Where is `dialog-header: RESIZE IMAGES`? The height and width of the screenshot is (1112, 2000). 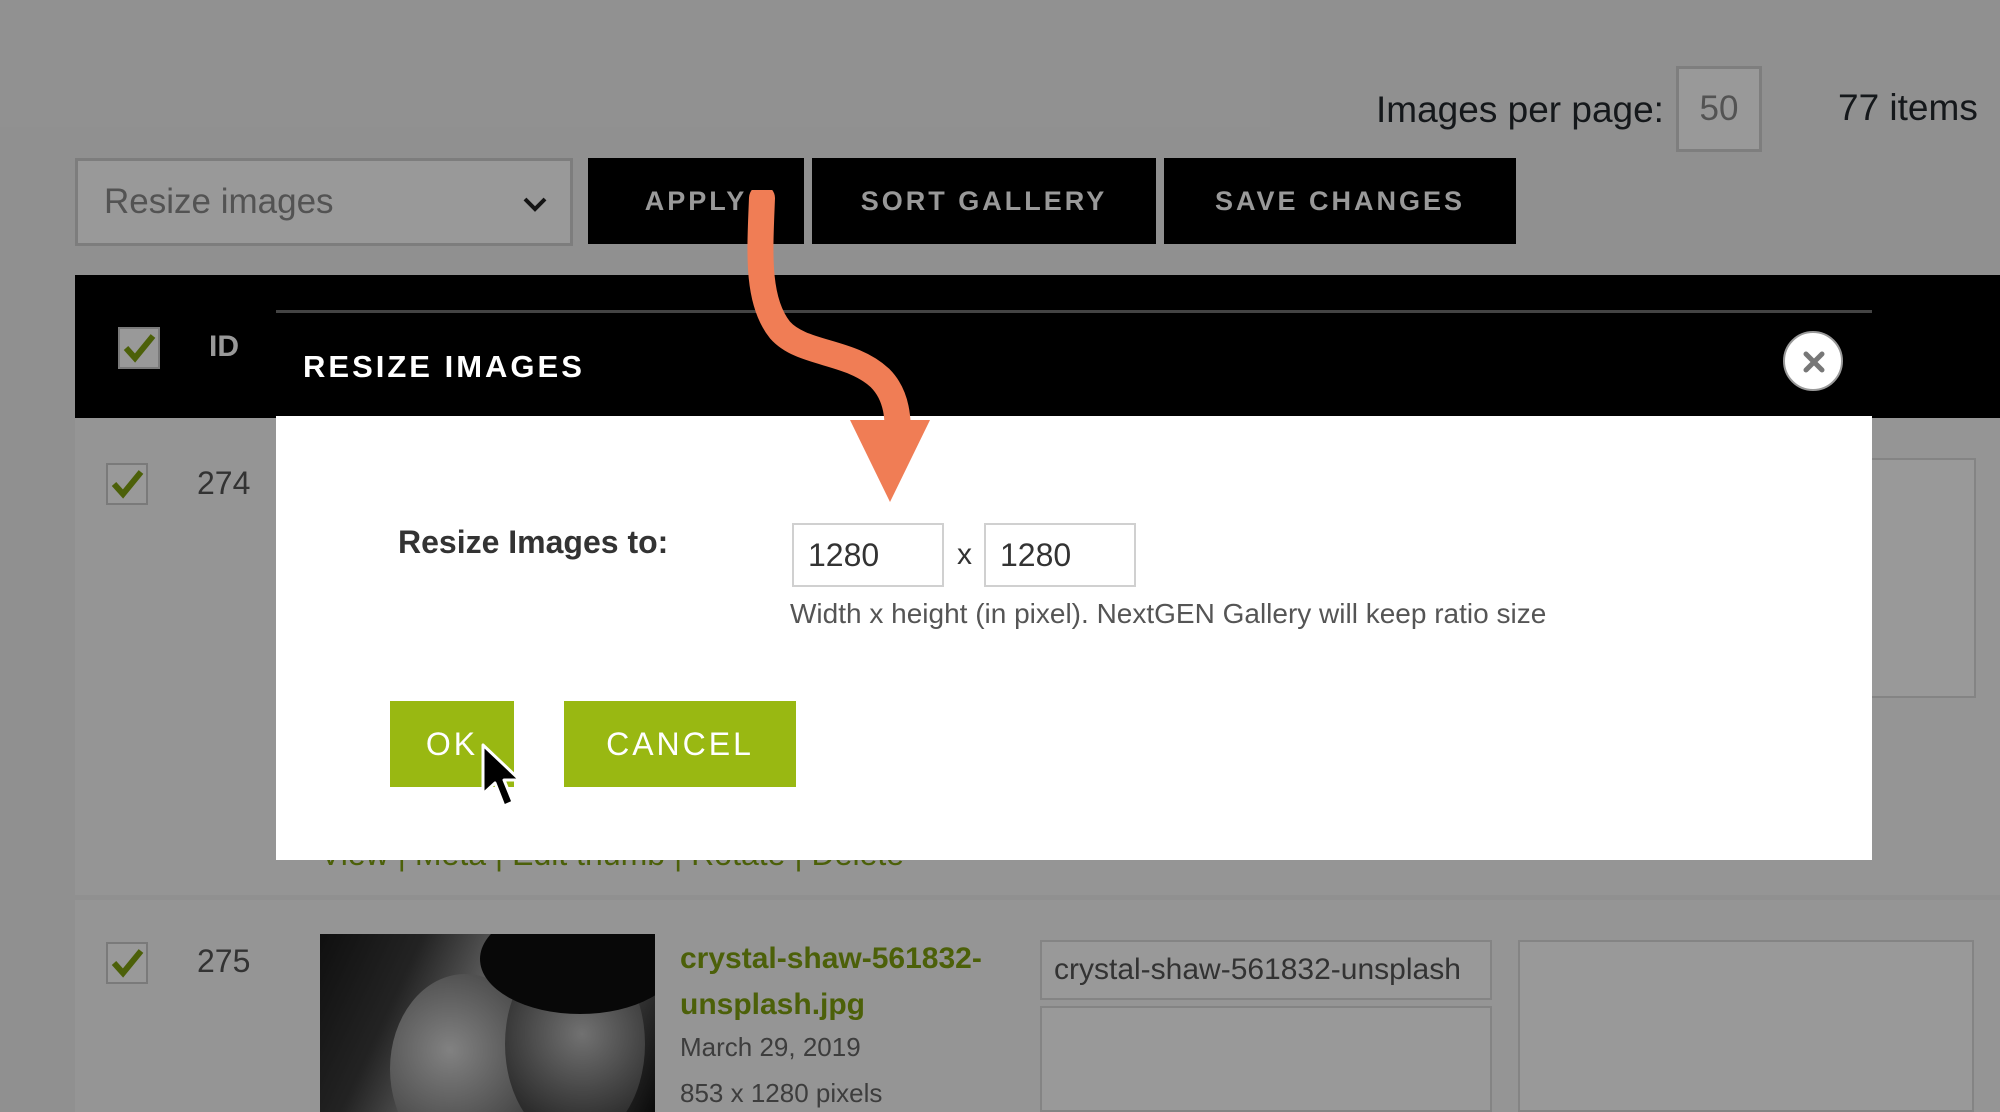 dialog-header: RESIZE IMAGES is located at coordinates (1074, 363).